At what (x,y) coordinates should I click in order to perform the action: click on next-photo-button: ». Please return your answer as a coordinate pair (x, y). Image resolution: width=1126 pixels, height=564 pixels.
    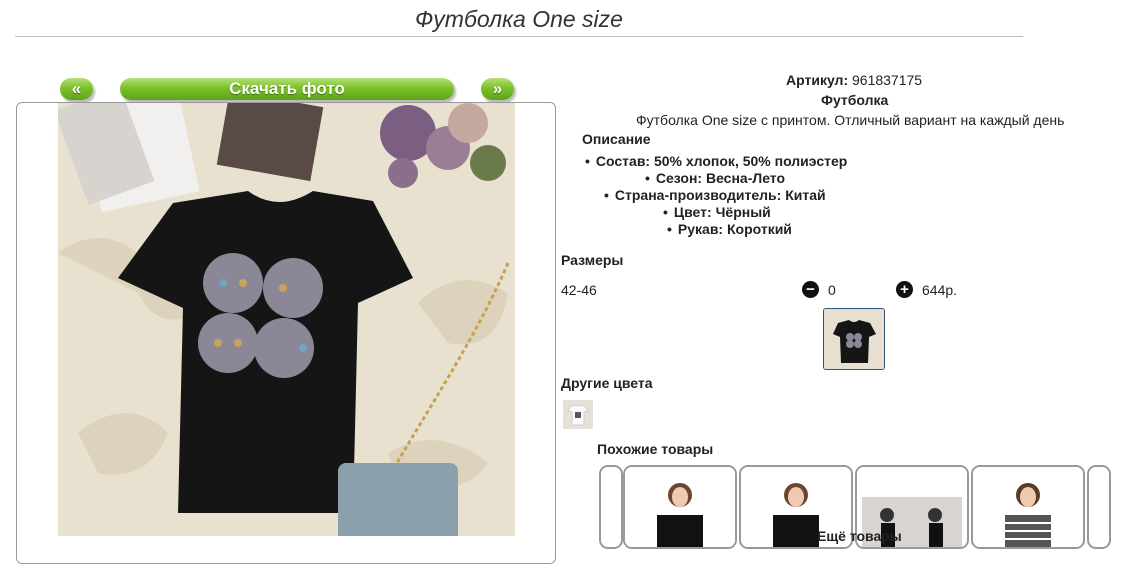
    Looking at the image, I should click on (497, 89).